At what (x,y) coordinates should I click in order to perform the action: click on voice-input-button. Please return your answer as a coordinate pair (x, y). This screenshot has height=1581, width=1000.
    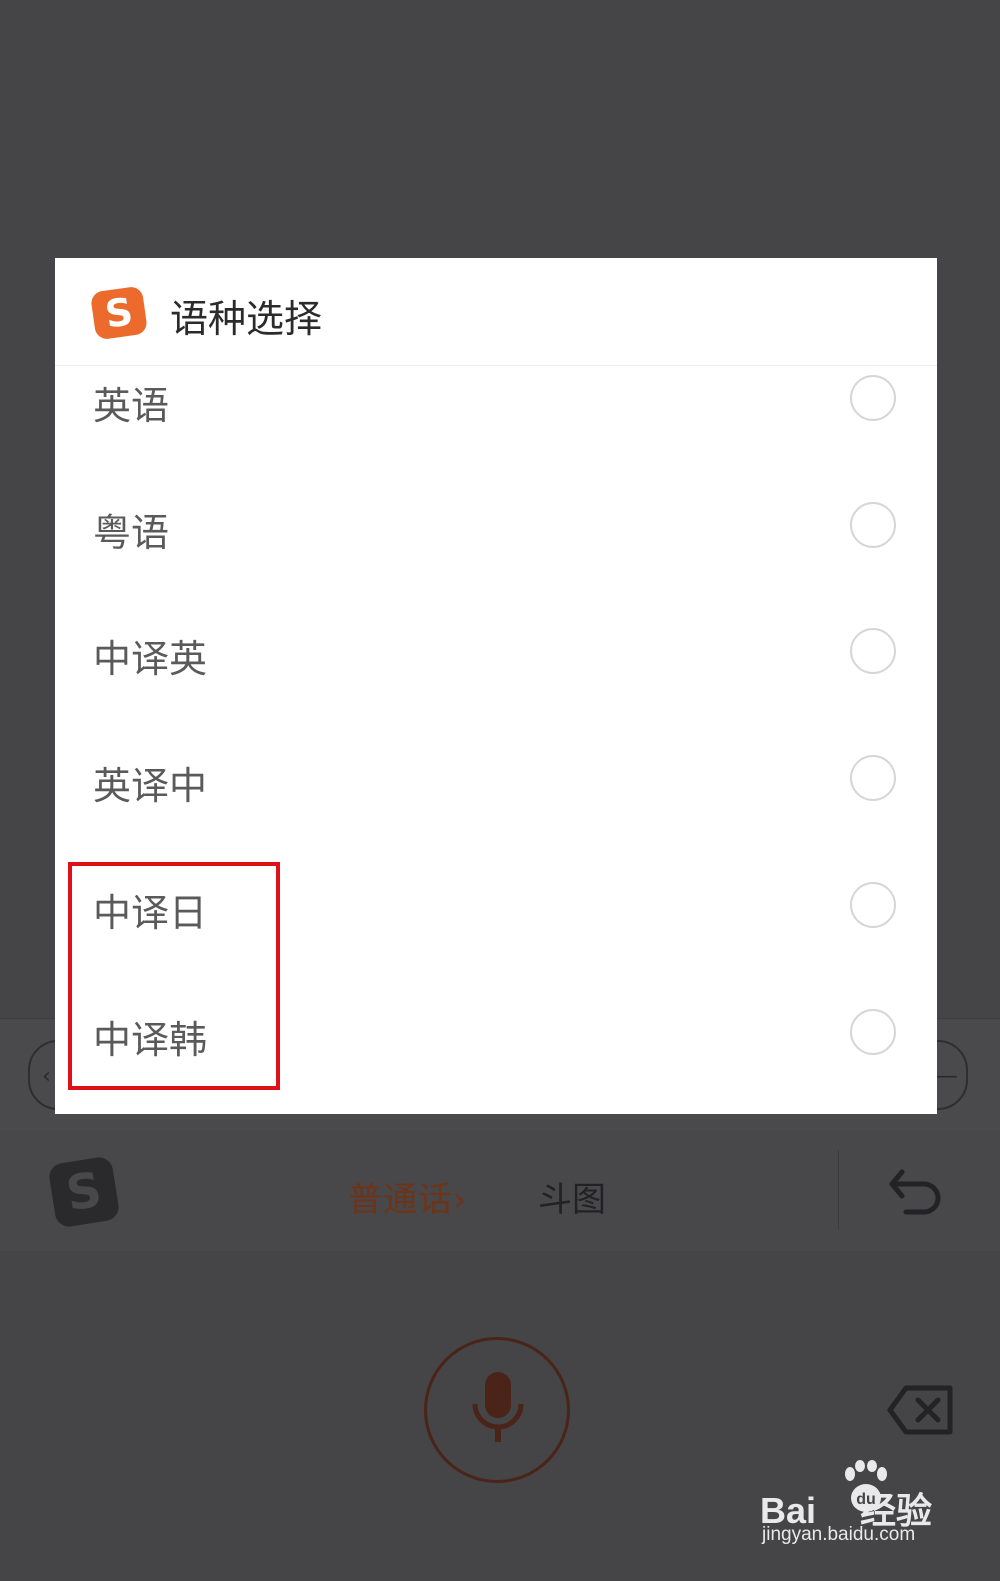
    Looking at the image, I should click on (497, 1410).